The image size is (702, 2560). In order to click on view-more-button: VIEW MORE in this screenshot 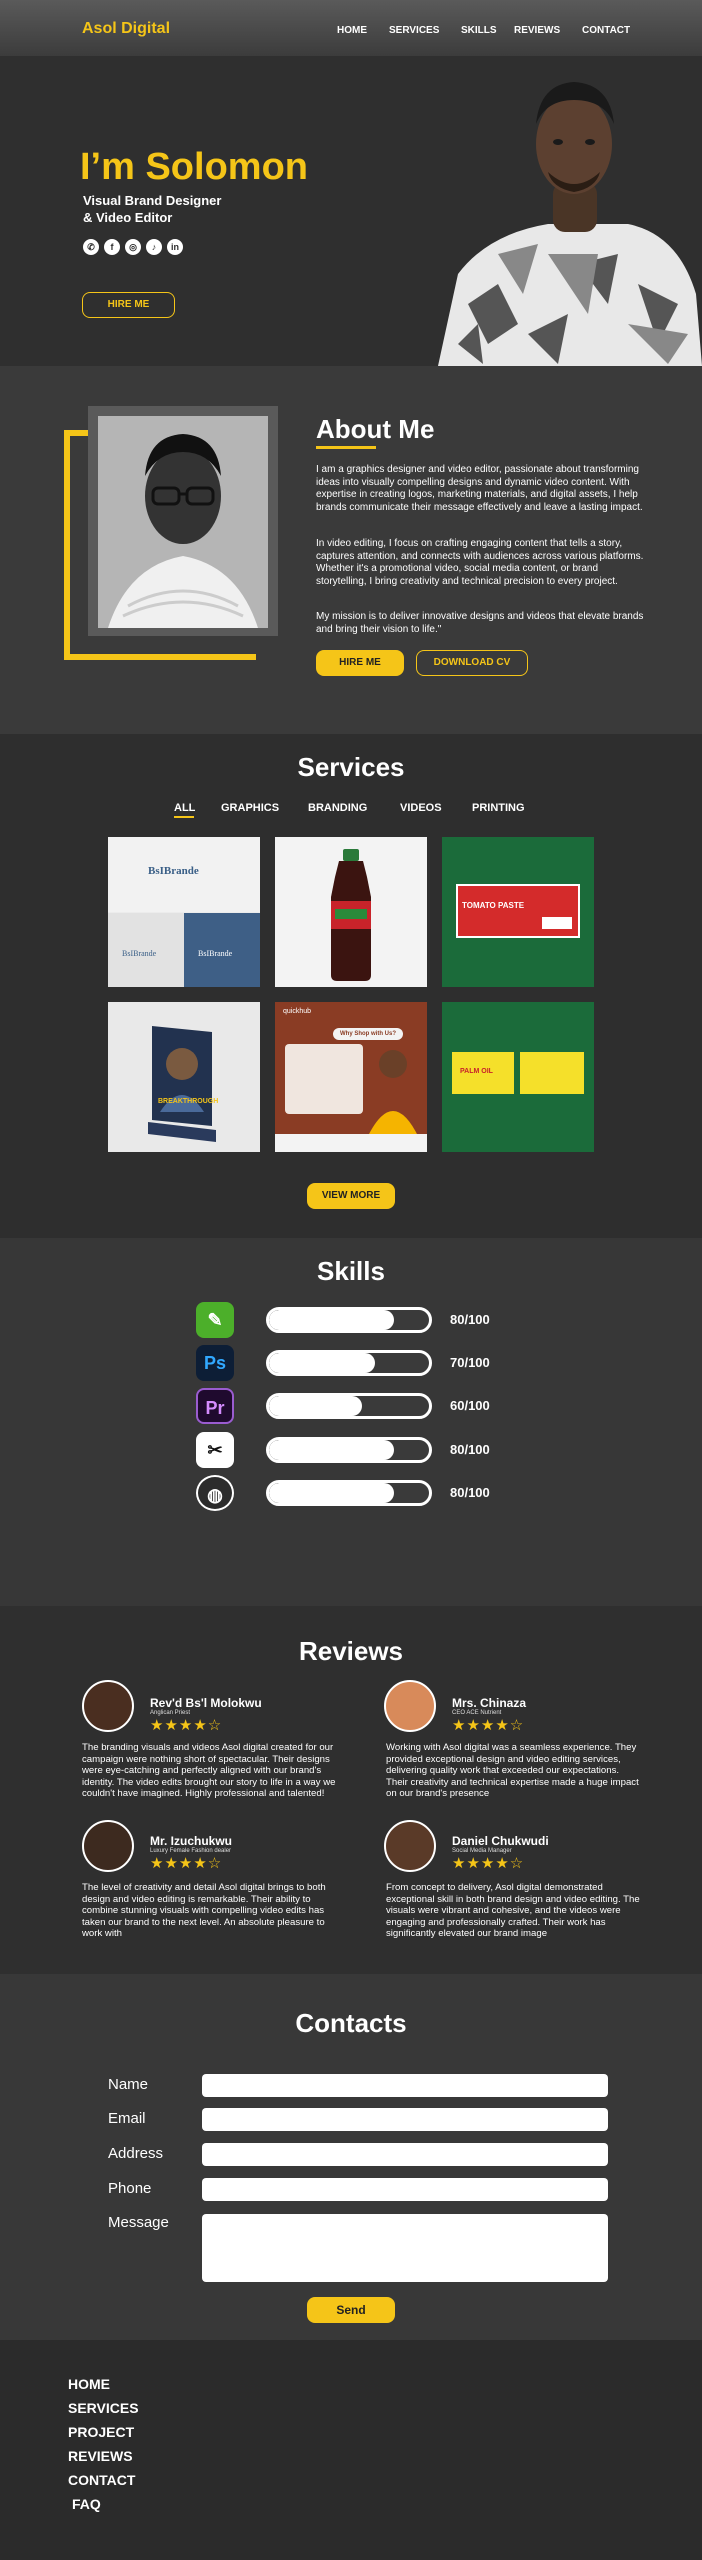, I will do `click(351, 1196)`.